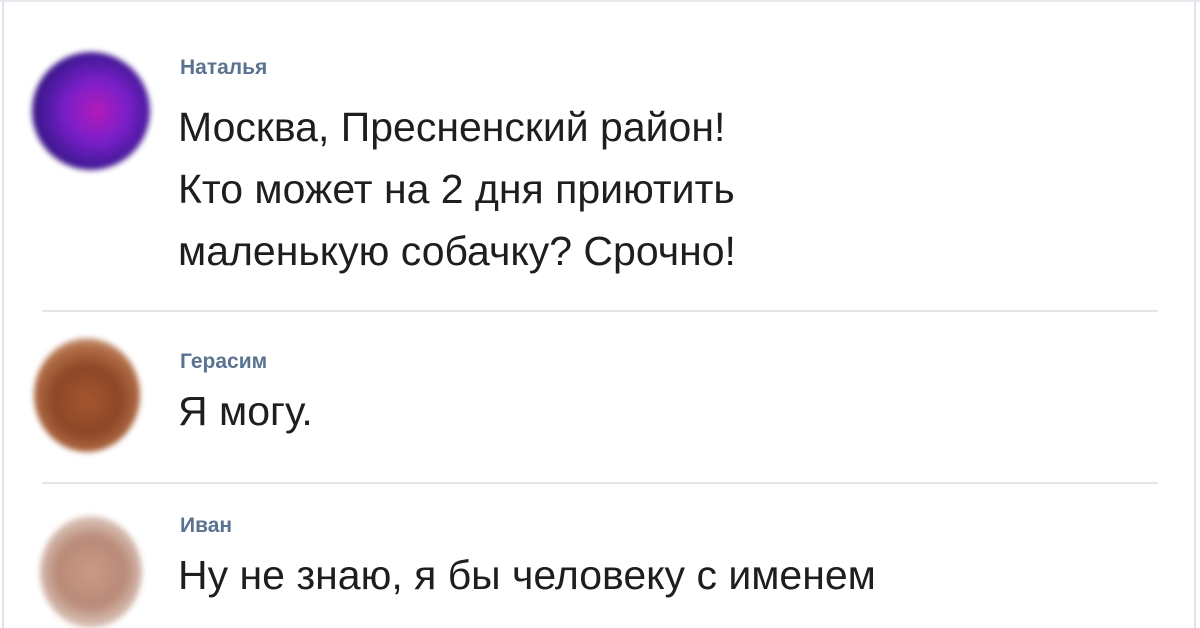 This screenshot has height=628, width=1200. I want to click on comment-text-line: Я могу., so click(245, 411).